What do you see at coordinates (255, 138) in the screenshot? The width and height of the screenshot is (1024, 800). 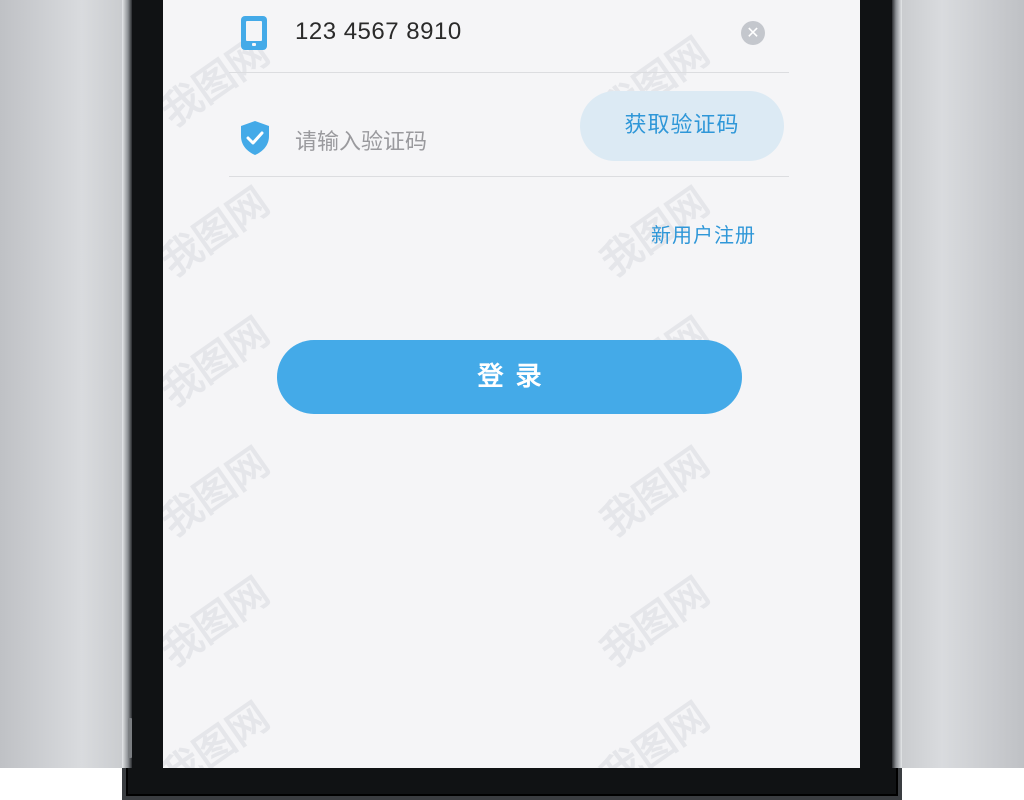 I see `shield-check-icon` at bounding box center [255, 138].